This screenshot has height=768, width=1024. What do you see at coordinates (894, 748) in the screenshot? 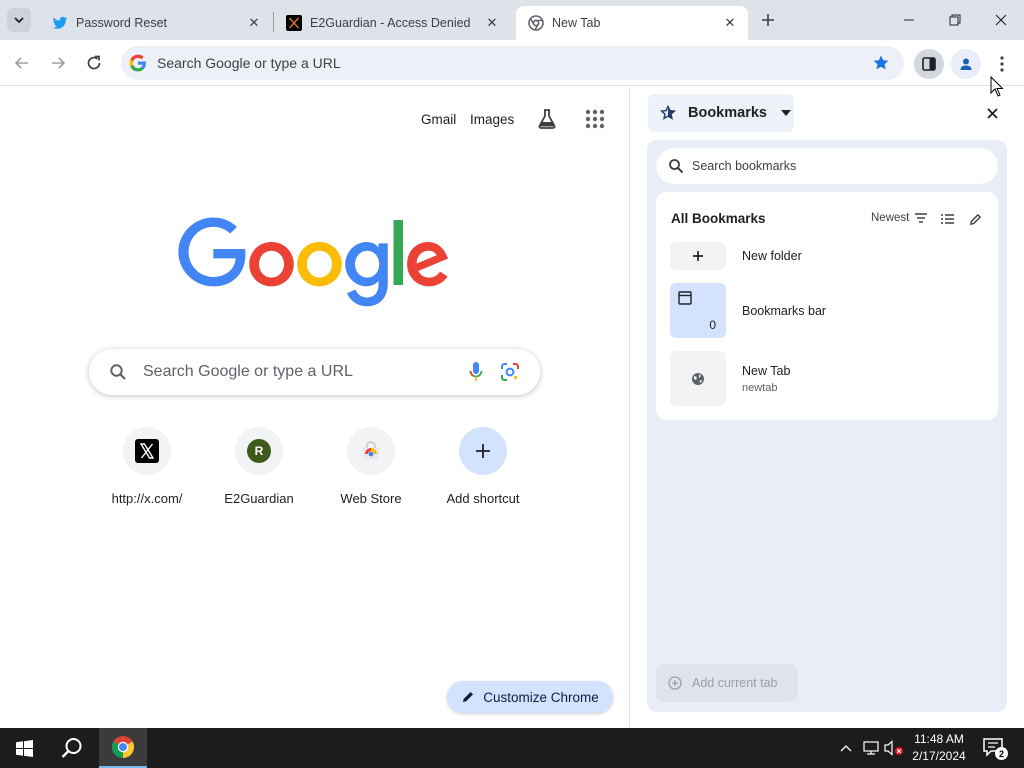
I see `volume-muted-icon` at bounding box center [894, 748].